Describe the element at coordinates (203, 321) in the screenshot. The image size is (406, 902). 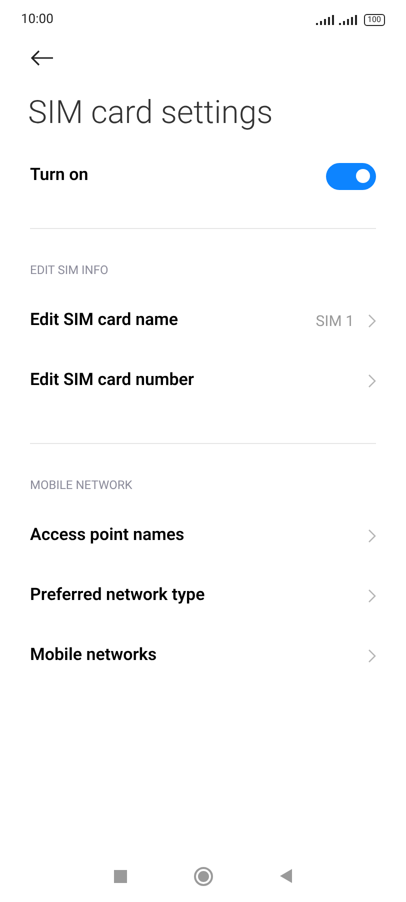
I see `settings-row: Edit SIM card name SIM 1` at that location.